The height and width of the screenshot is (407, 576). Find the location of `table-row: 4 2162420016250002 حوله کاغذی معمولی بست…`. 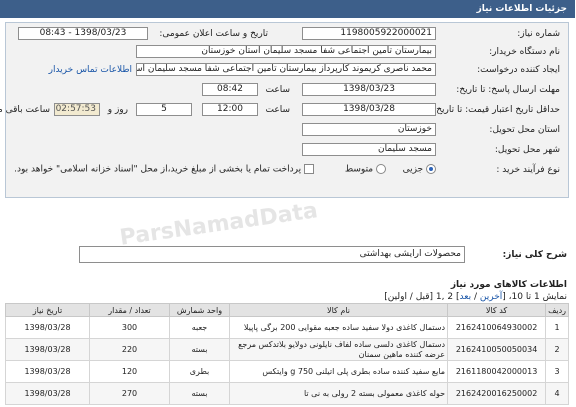

table-row: 4 2162420016250002 حوله کاغذی معمولی بست… is located at coordinates (288, 393).